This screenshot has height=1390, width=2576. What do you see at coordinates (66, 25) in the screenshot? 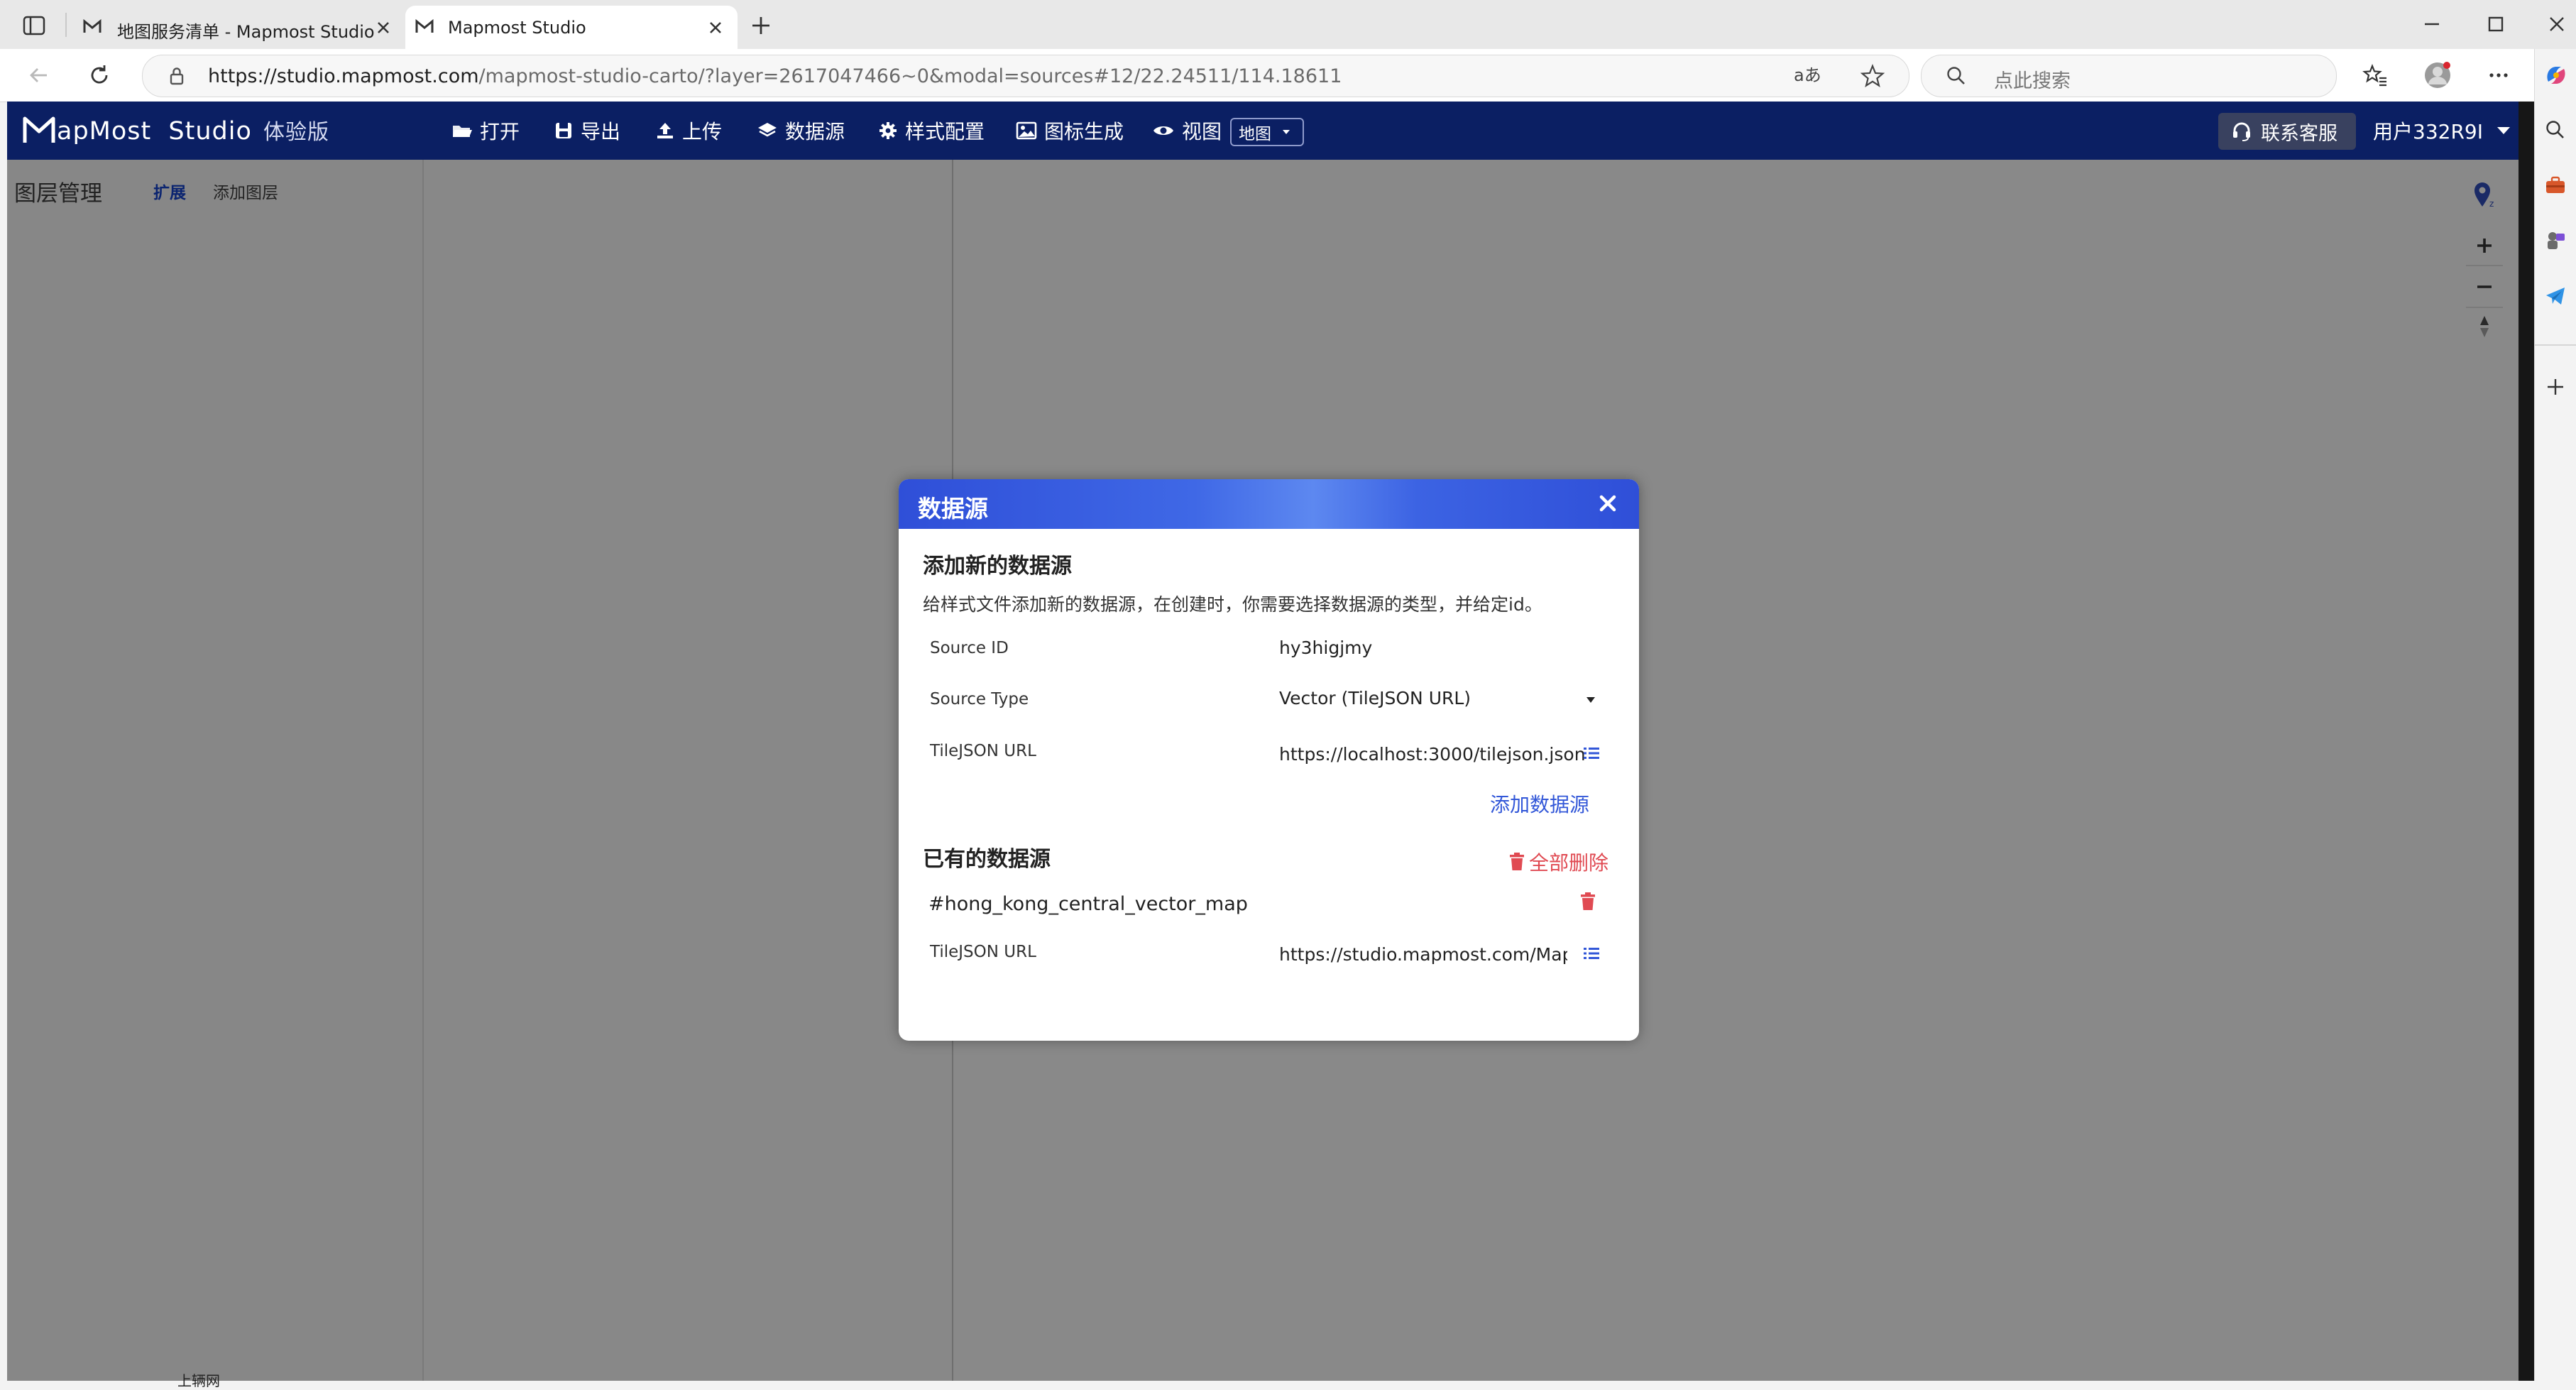
I see `tab-separator` at bounding box center [66, 25].